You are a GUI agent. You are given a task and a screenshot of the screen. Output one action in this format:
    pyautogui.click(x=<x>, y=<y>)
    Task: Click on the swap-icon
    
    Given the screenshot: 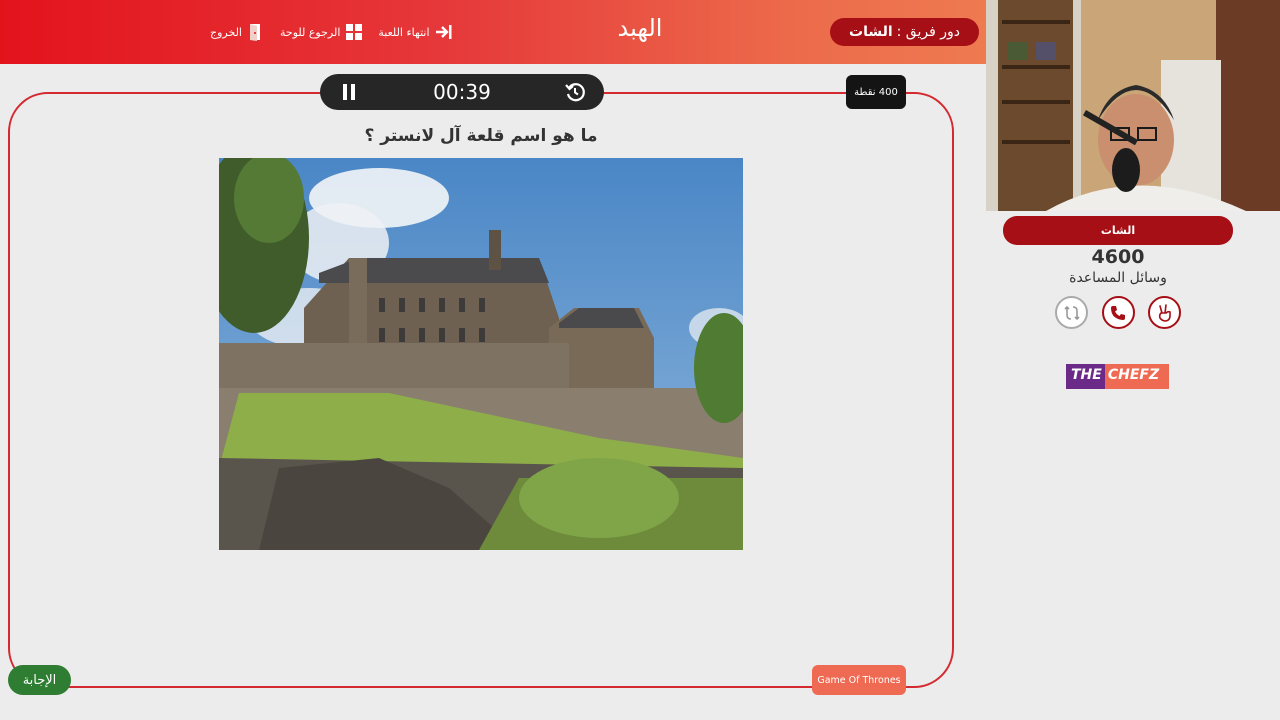 What is the action you would take?
    pyautogui.click(x=1071, y=312)
    